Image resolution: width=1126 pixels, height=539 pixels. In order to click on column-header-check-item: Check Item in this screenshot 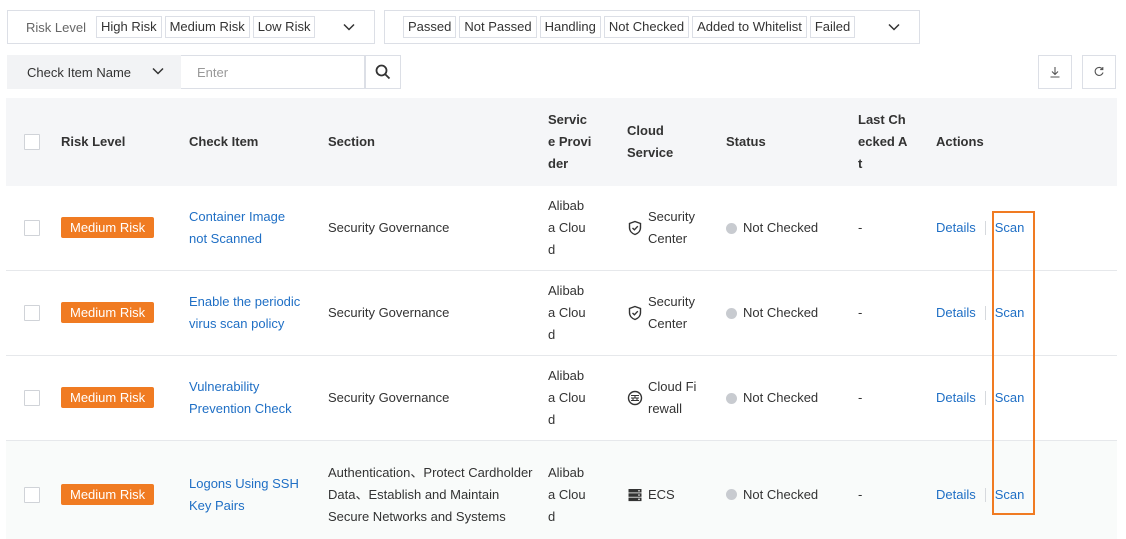, I will do `click(258, 142)`.